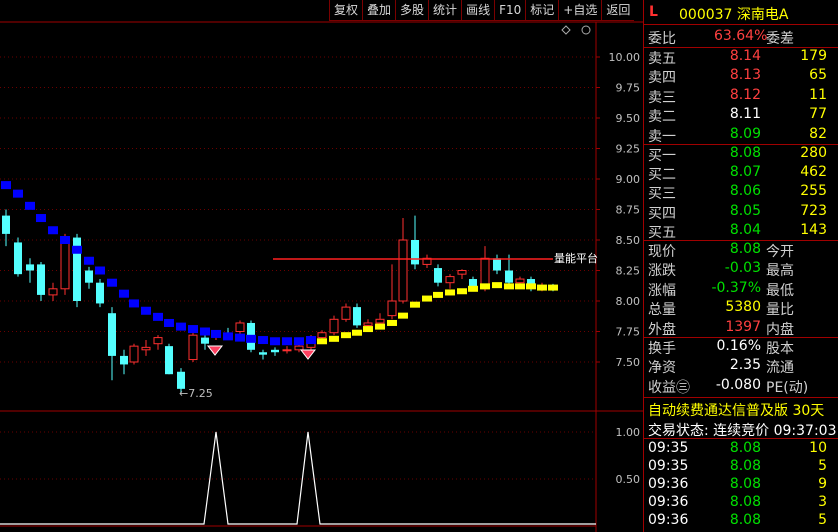 The height and width of the screenshot is (532, 838). I want to click on tick-time: 09:36, so click(668, 484).